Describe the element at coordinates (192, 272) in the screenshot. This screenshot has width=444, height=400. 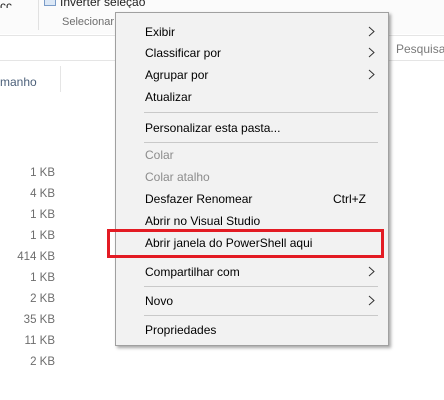
I see `menu-item-label: Compartilhar com` at that location.